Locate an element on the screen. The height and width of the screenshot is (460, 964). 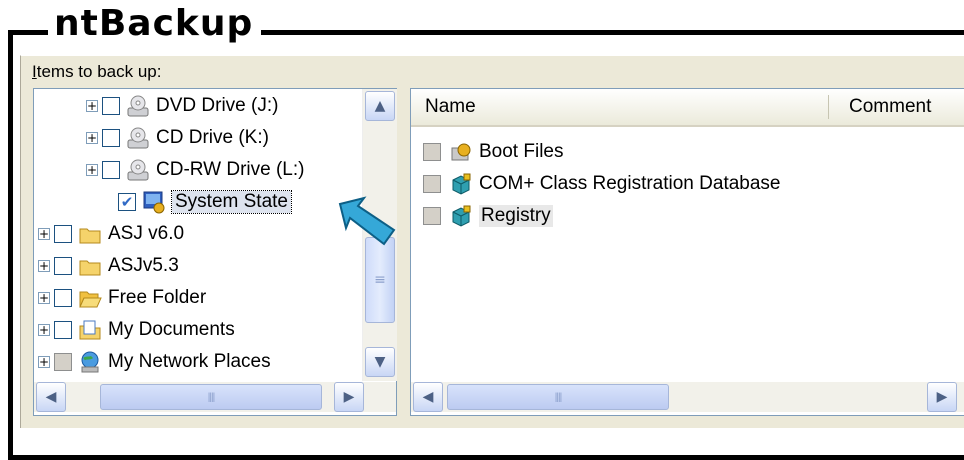
scroll-up-button: ▲ is located at coordinates (380, 106).